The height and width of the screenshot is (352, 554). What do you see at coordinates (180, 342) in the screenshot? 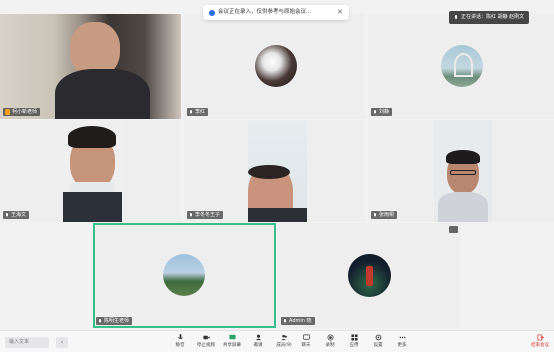
I see `mute-button: 静音` at bounding box center [180, 342].